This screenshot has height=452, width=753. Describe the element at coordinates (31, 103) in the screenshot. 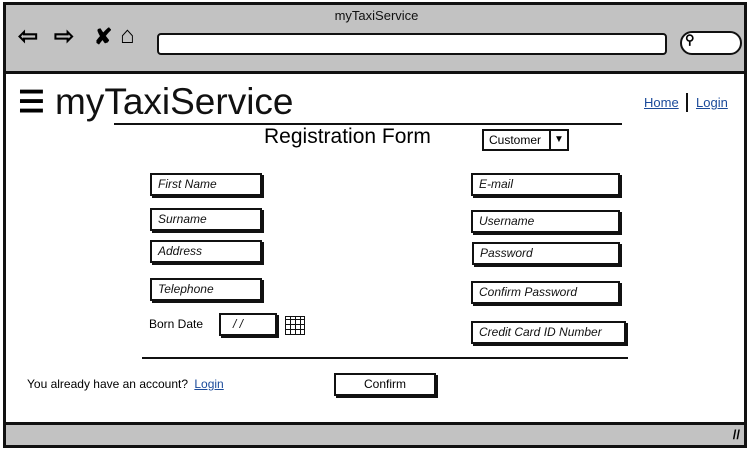

I see `menu-icon: ☰` at that location.